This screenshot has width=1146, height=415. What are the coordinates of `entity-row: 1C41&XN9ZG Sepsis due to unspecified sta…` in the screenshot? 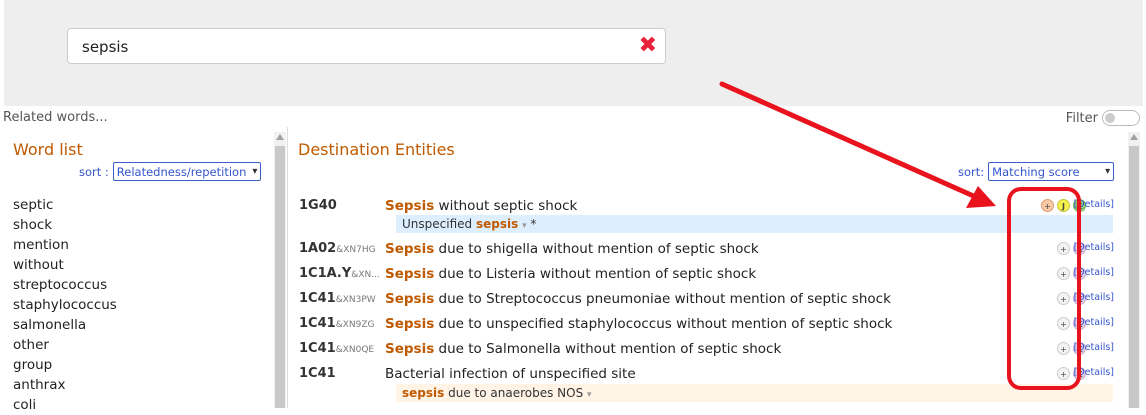 It's located at (706, 325).